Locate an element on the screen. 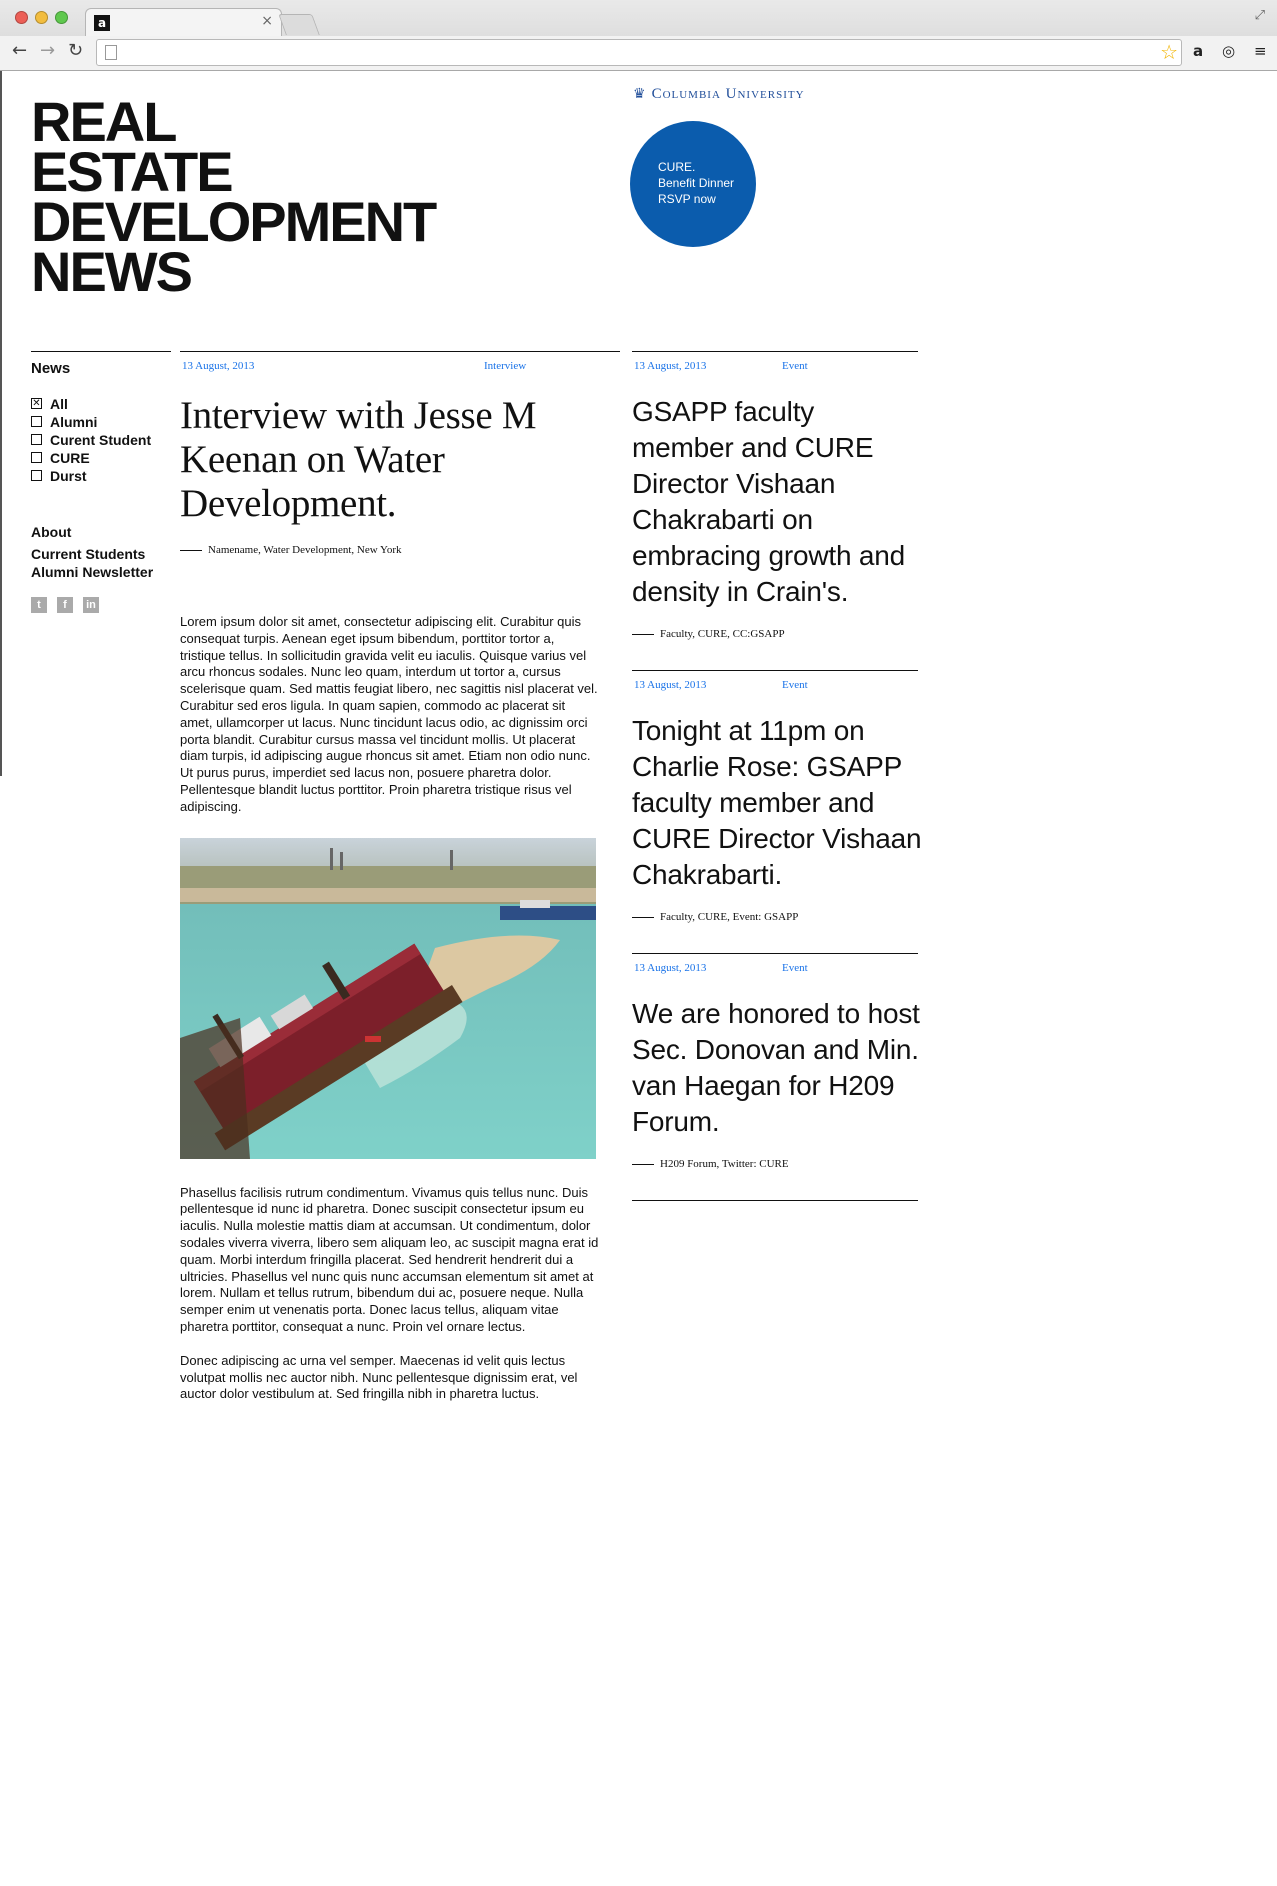 The height and width of the screenshot is (1886, 1277). minimize-window-button is located at coordinates (41, 17).